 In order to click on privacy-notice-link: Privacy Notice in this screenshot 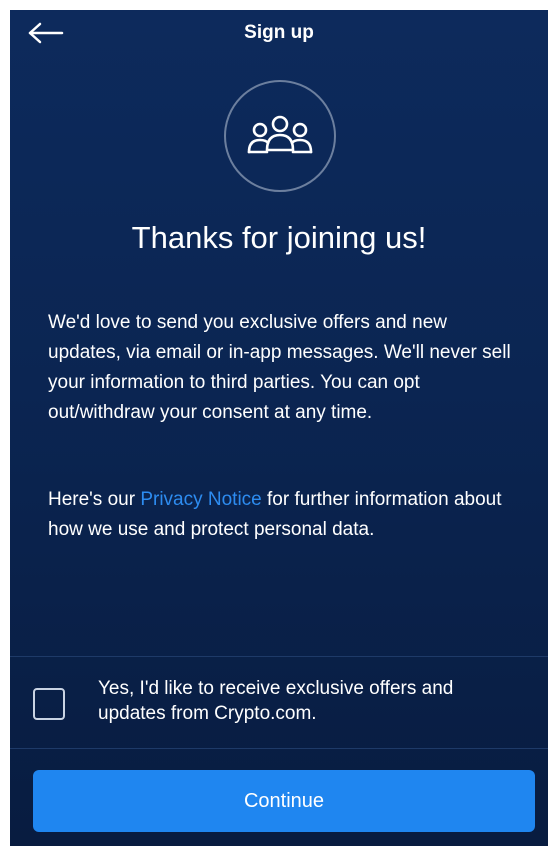, I will do `click(200, 499)`.